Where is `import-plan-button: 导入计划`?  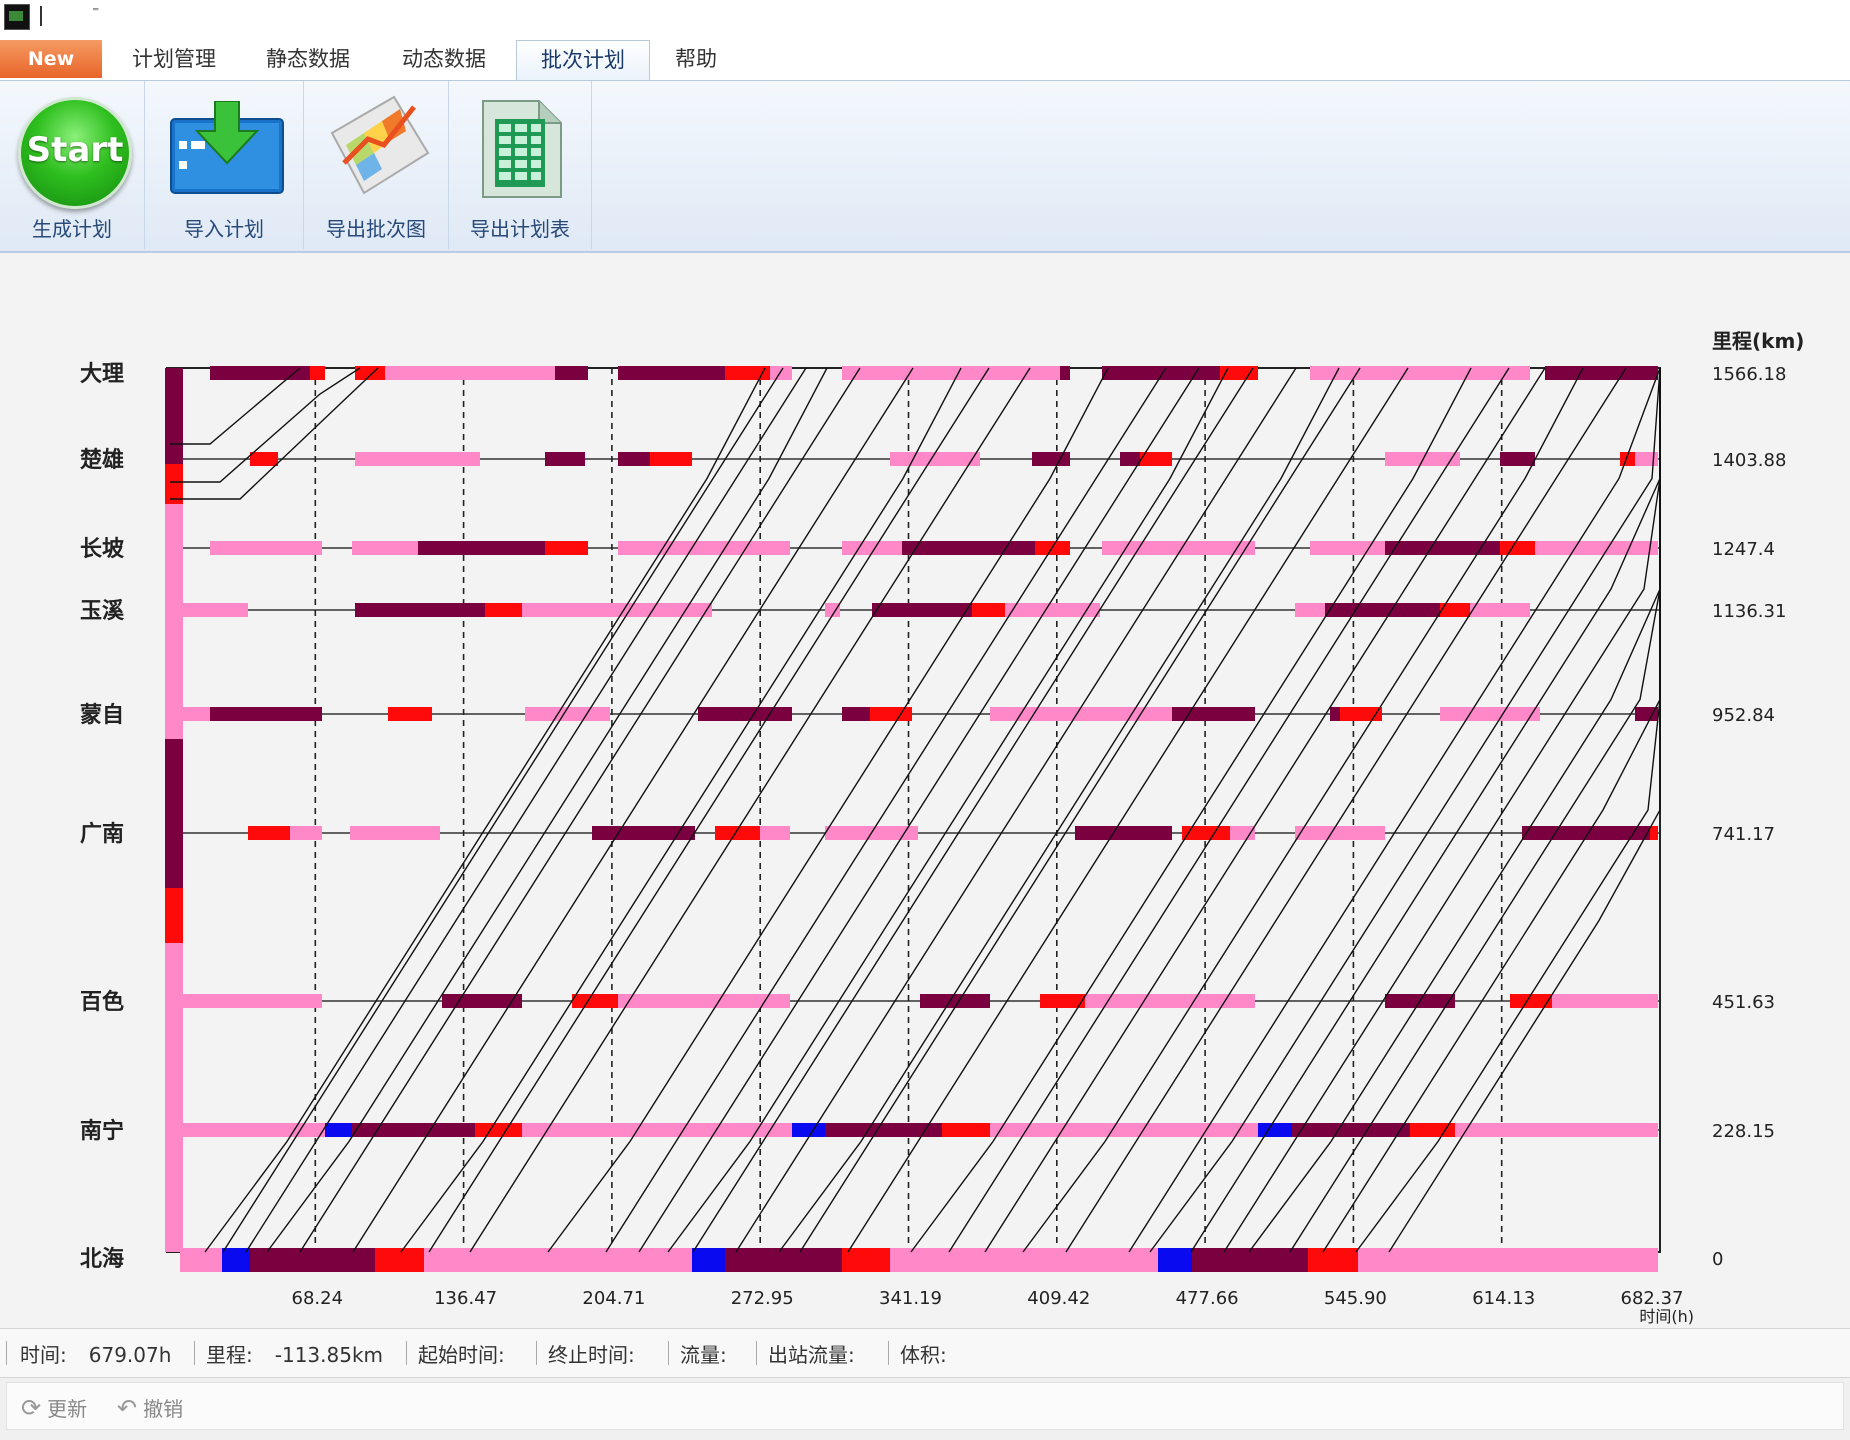 import-plan-button: 导入计划 is located at coordinates (224, 165).